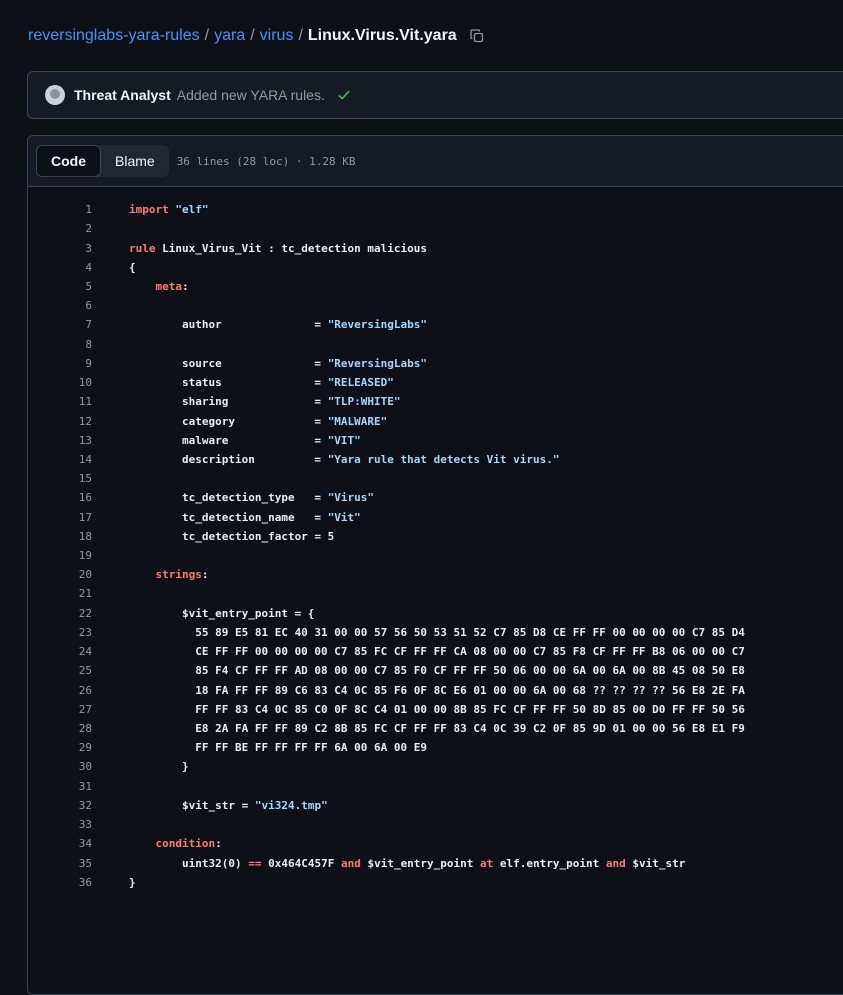 The image size is (843, 995). What do you see at coordinates (377, 325) in the screenshot?
I see `code-token: "ReversingLabs"` at bounding box center [377, 325].